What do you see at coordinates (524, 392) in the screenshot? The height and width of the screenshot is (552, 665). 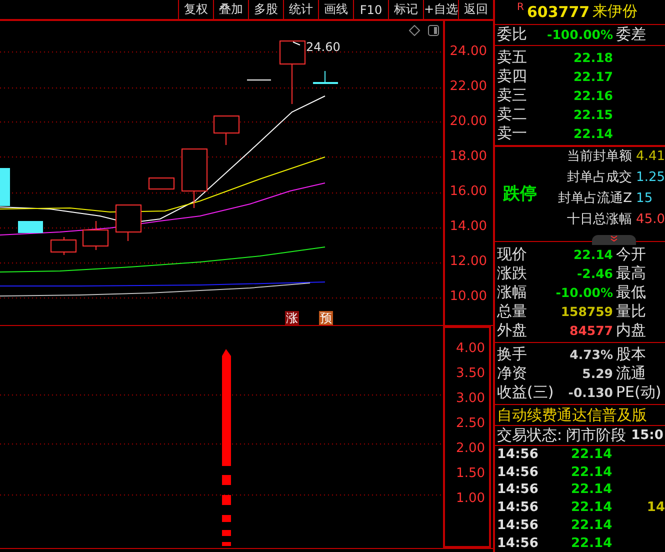 I see `field-label: 收益(三)` at bounding box center [524, 392].